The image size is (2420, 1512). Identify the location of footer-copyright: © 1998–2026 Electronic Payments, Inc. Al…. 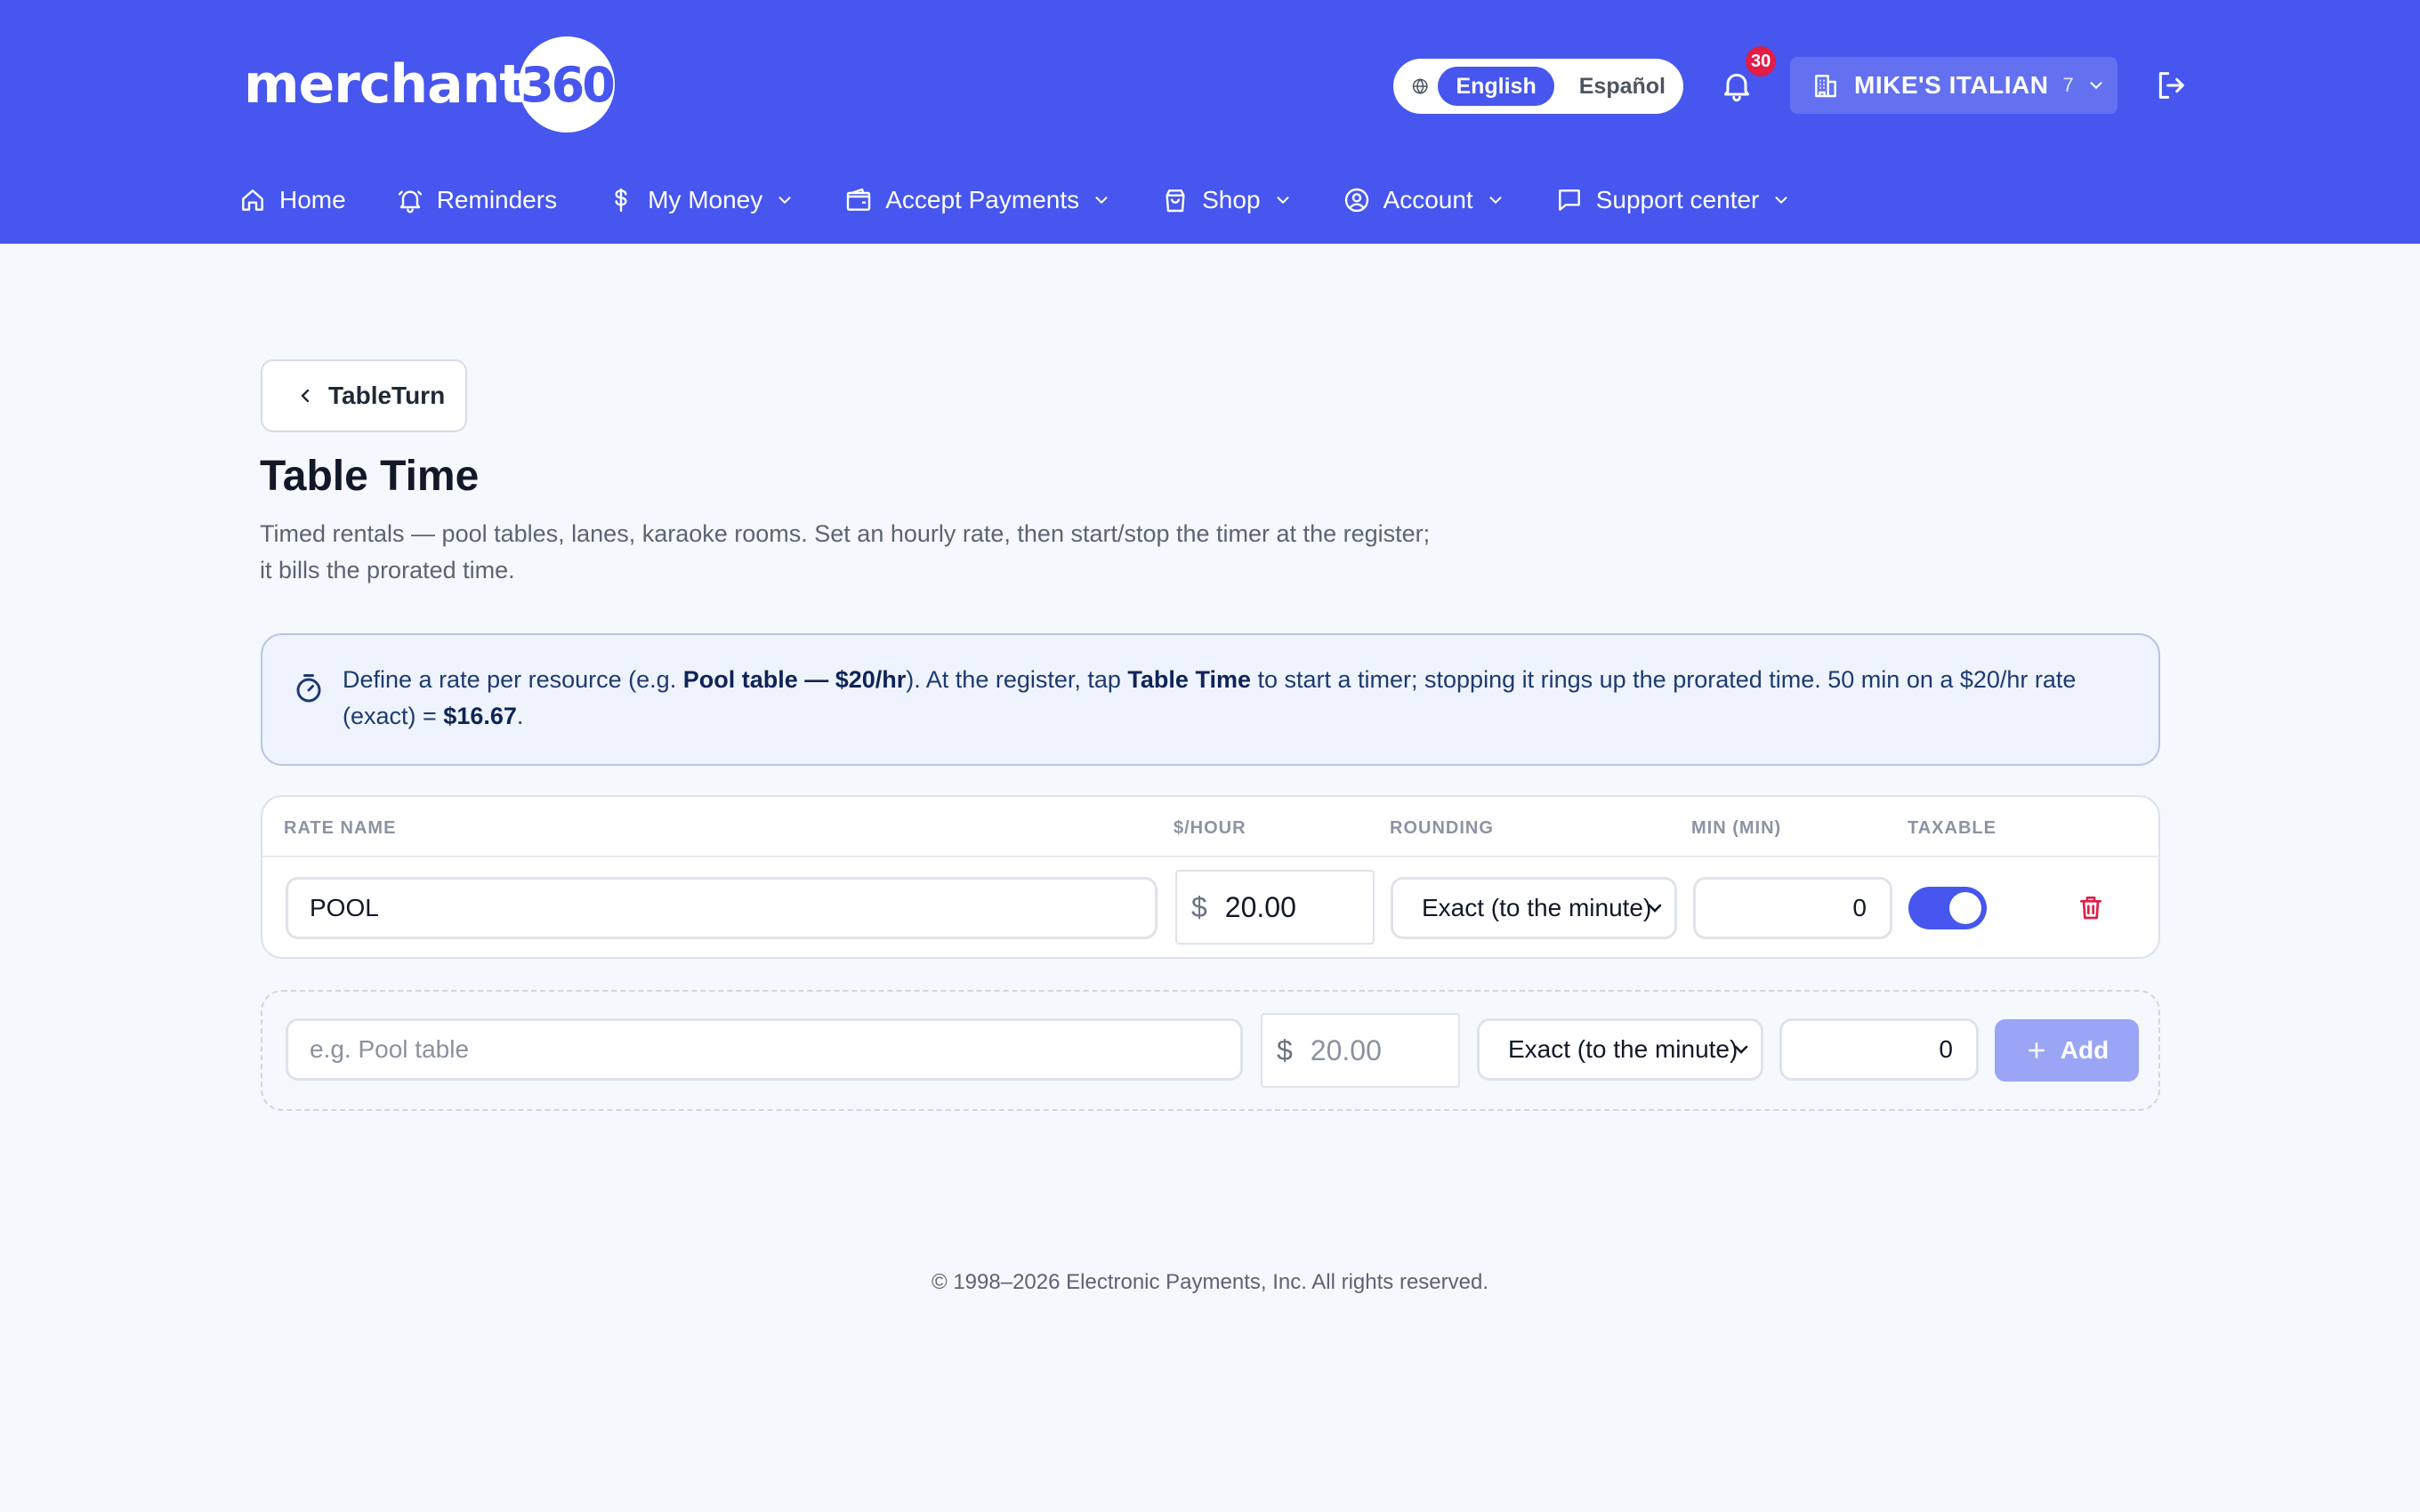
(1209, 1282).